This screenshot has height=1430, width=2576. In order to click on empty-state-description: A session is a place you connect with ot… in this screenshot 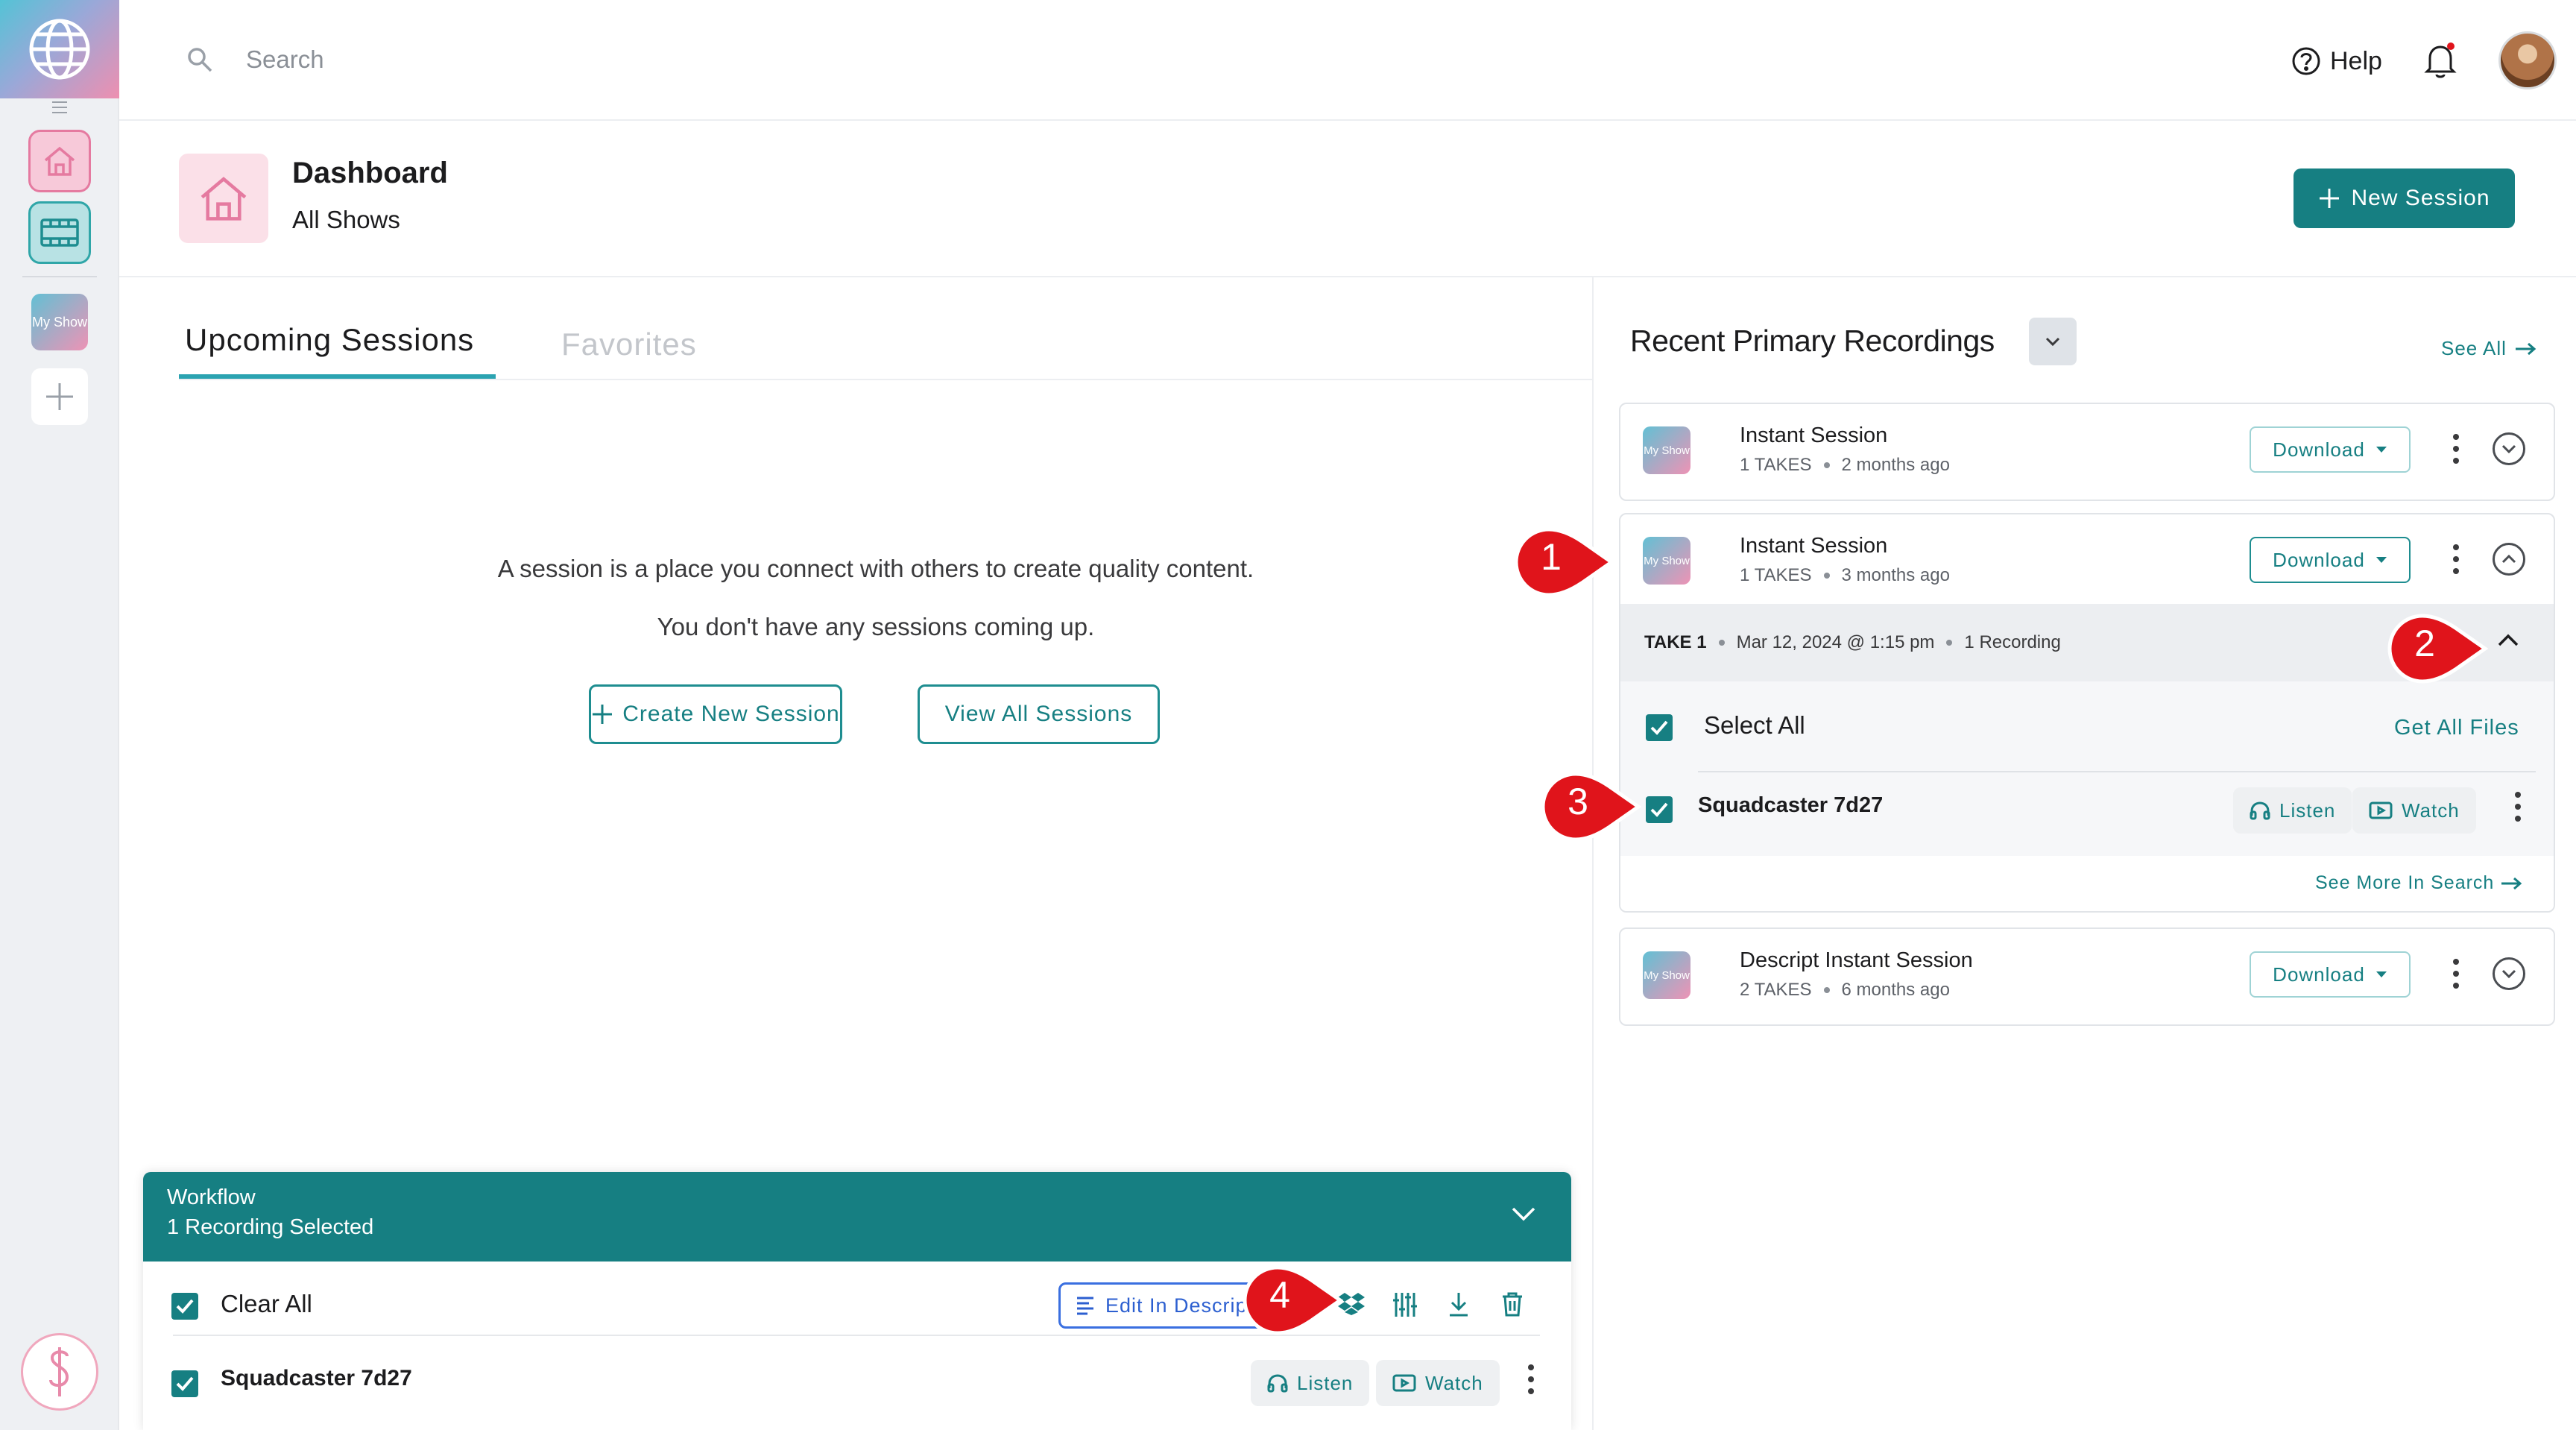, I will do `click(875, 568)`.